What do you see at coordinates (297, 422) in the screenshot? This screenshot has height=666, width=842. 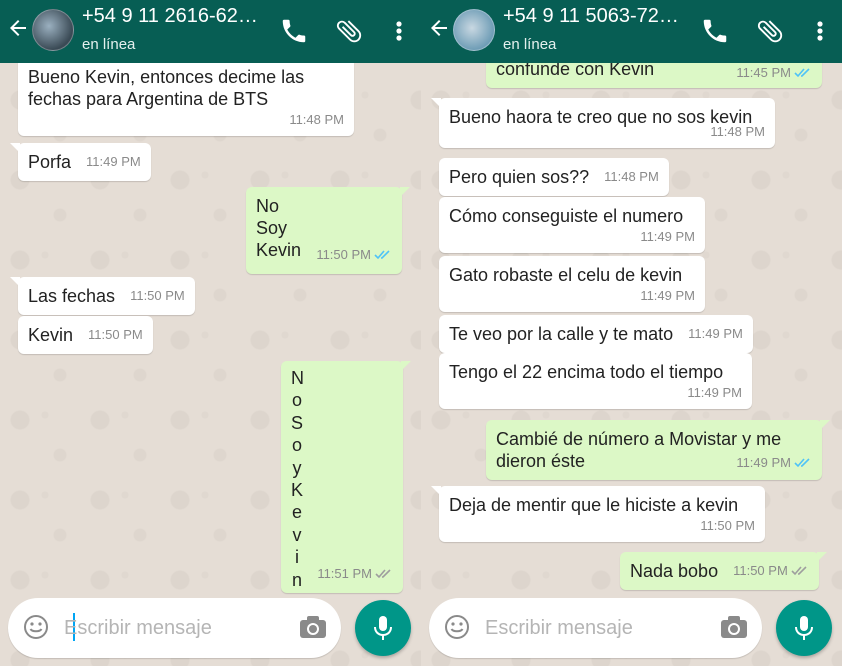 I see `message-letter: S` at bounding box center [297, 422].